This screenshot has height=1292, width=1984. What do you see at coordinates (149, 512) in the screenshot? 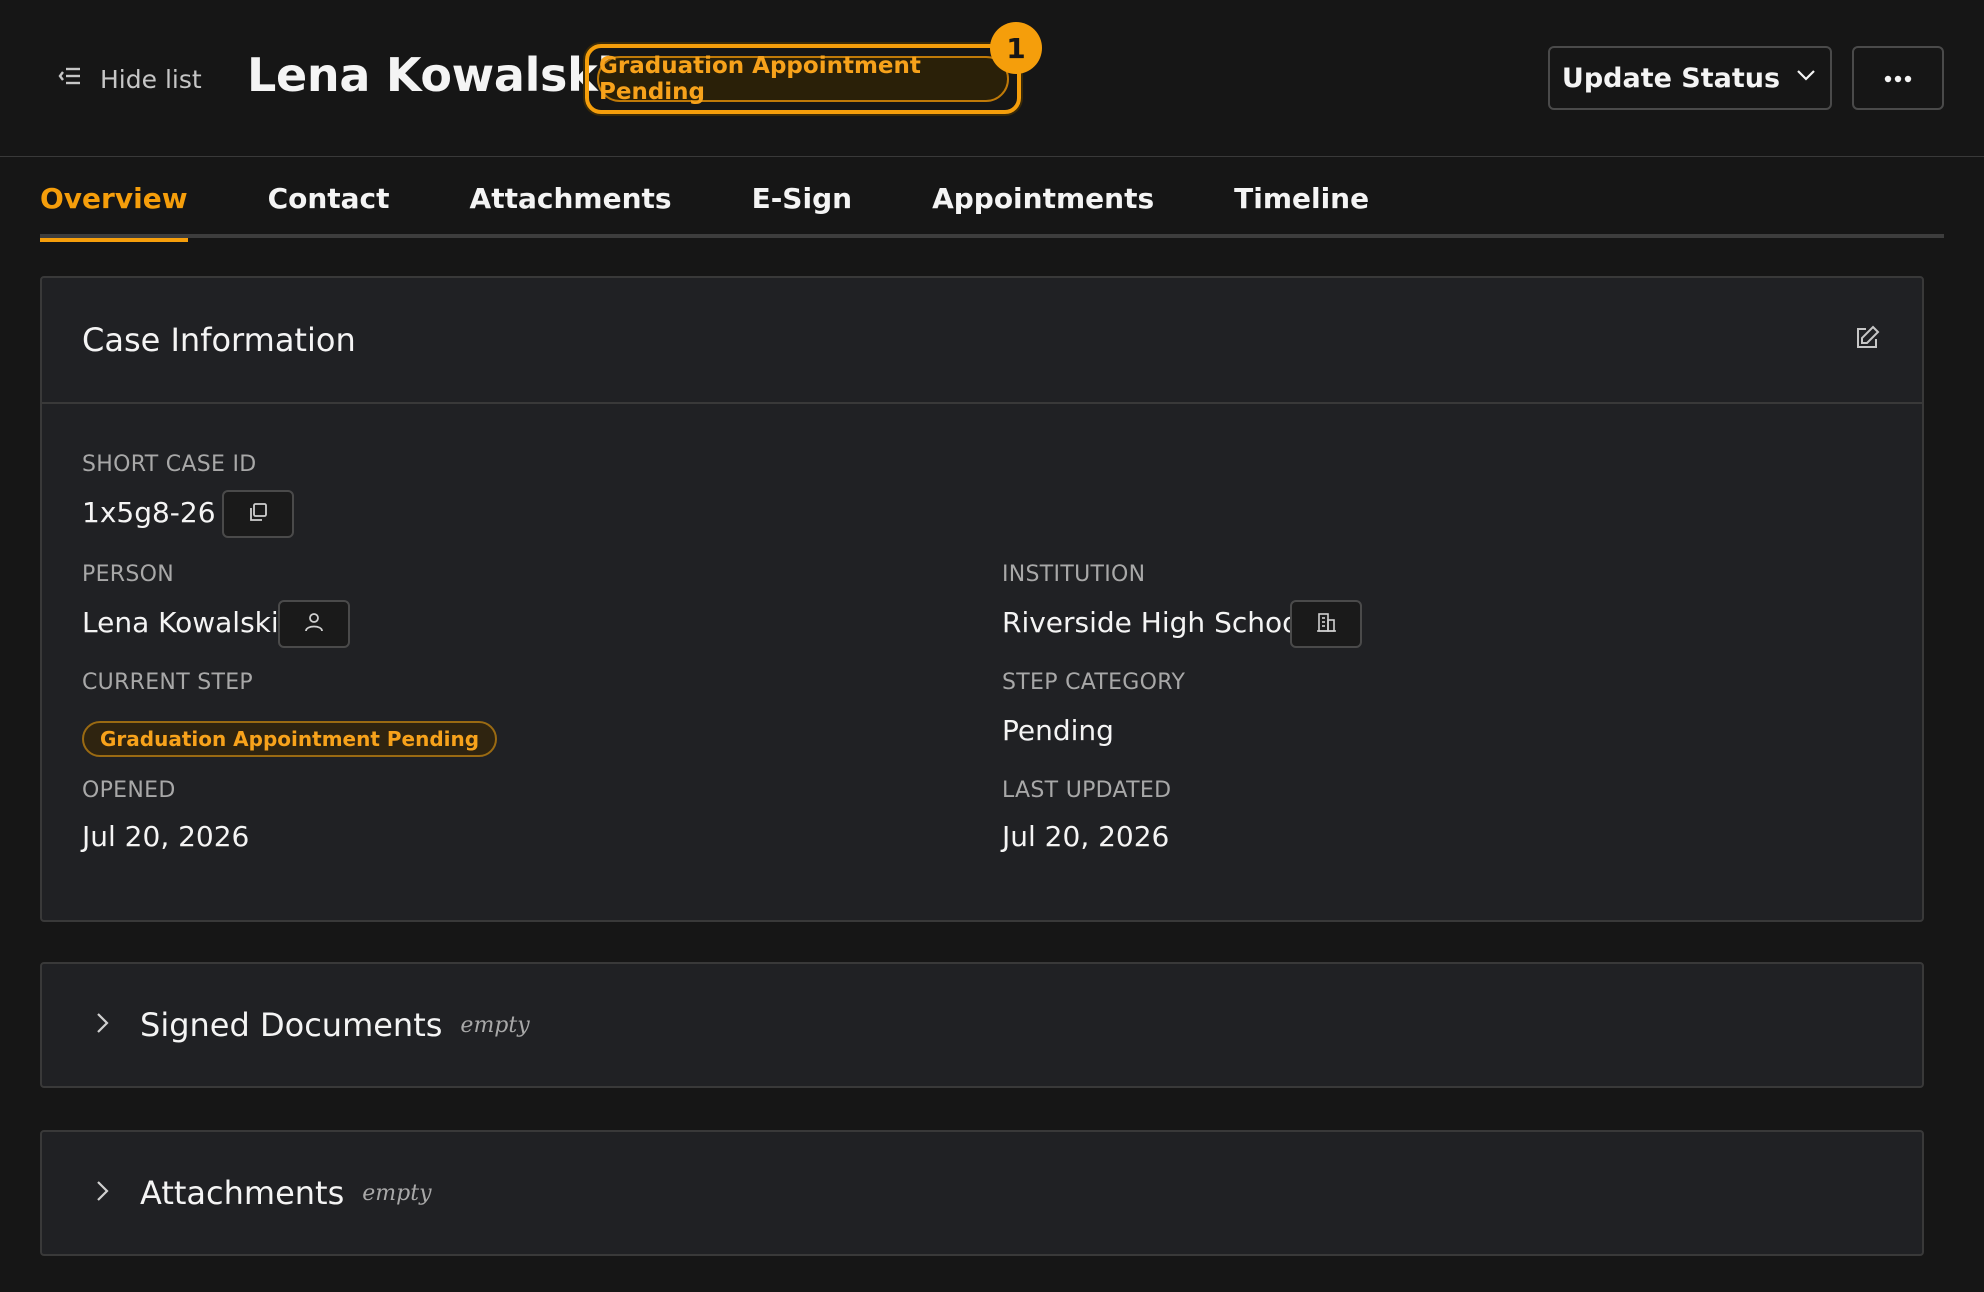
I see `short-case-id-value: 1x5g8-26` at bounding box center [149, 512].